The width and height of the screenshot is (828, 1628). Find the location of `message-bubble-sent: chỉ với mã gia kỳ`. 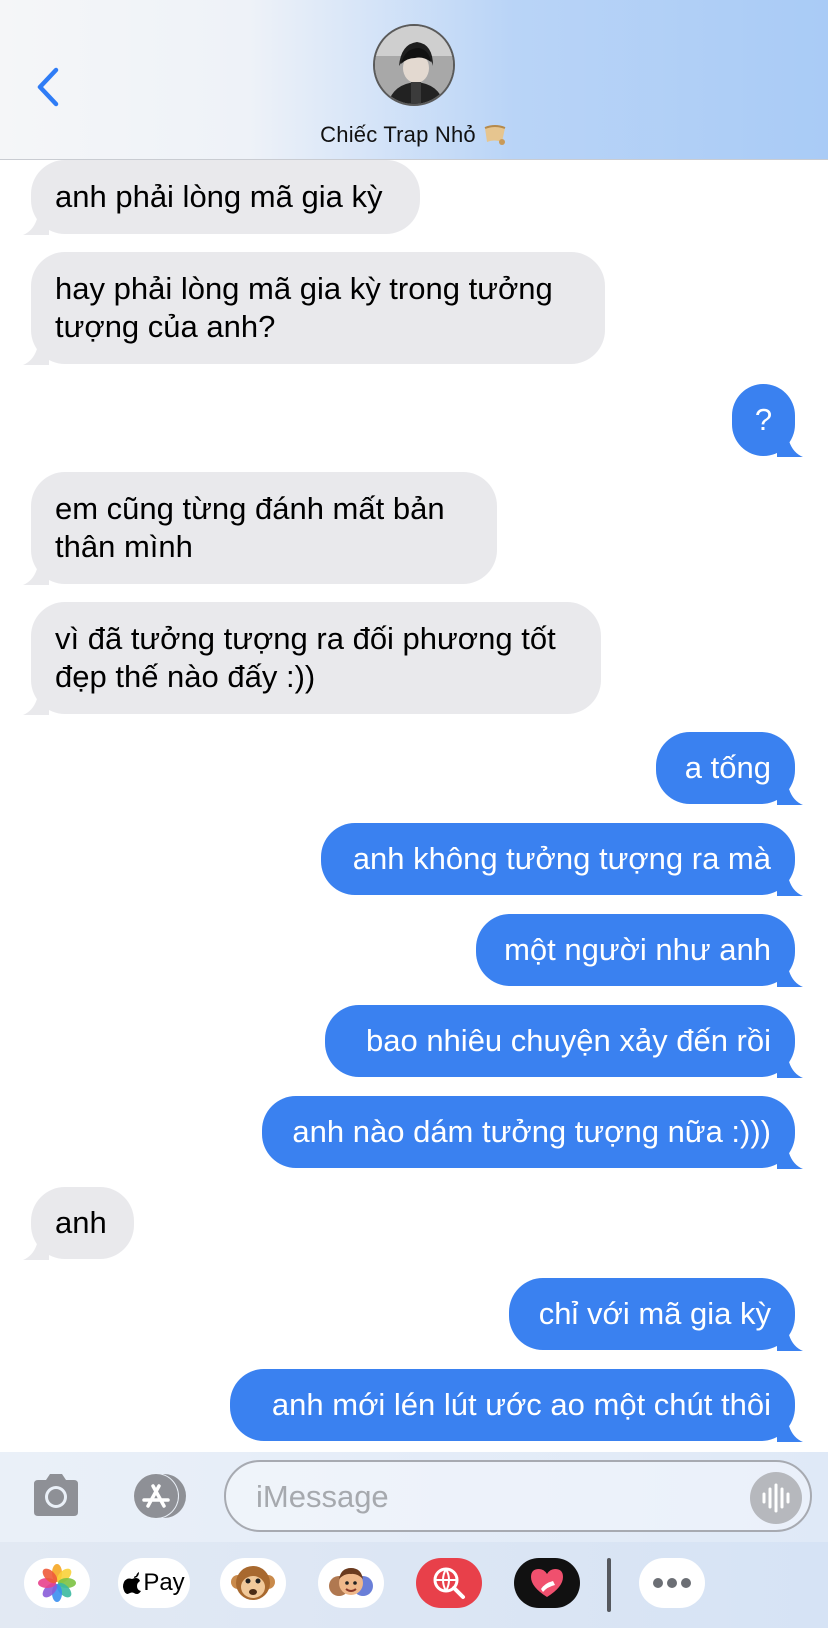

message-bubble-sent: chỉ với mã gia kỳ is located at coordinates (656, 1314).